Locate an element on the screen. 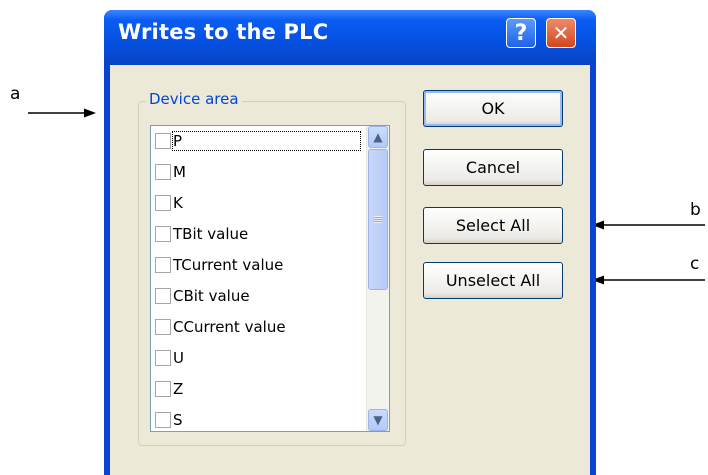 The width and height of the screenshot is (708, 475). close-icon: ✕ is located at coordinates (561, 33).